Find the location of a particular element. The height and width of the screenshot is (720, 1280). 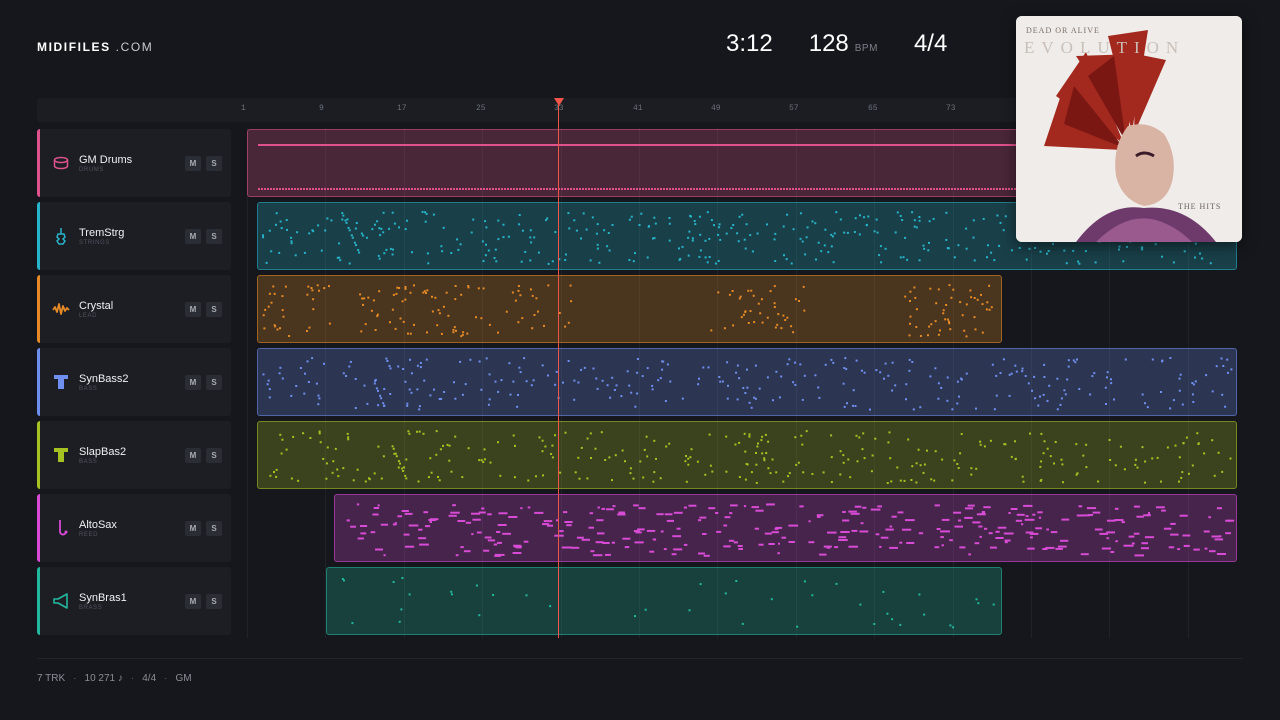

track-header-crystal: Crystal LEAD M S is located at coordinates (134, 309).